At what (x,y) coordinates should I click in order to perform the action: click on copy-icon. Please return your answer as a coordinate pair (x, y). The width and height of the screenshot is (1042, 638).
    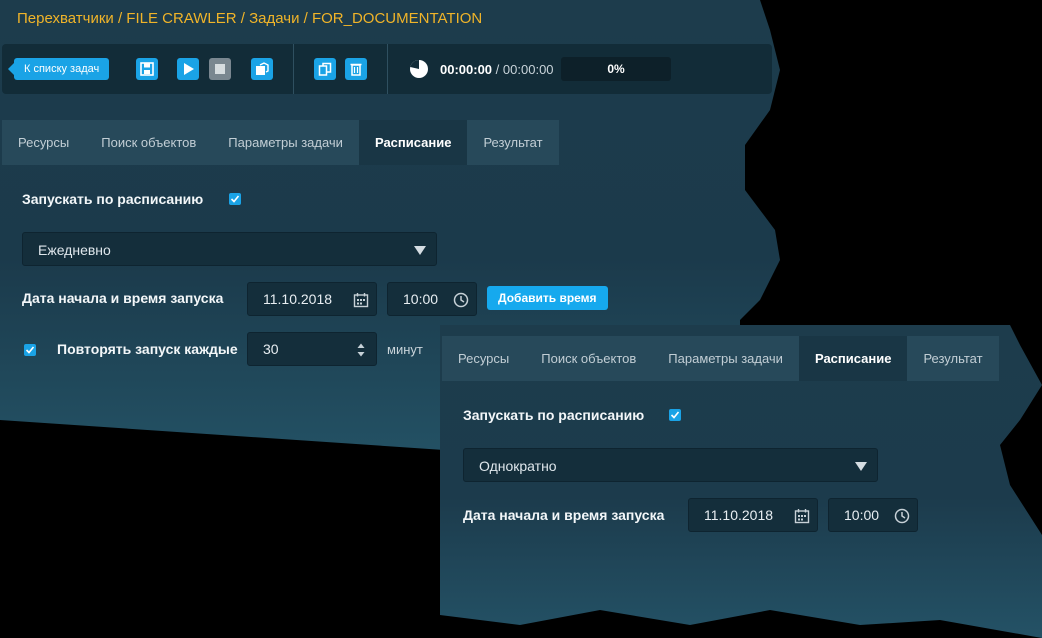
    Looking at the image, I should click on (325, 69).